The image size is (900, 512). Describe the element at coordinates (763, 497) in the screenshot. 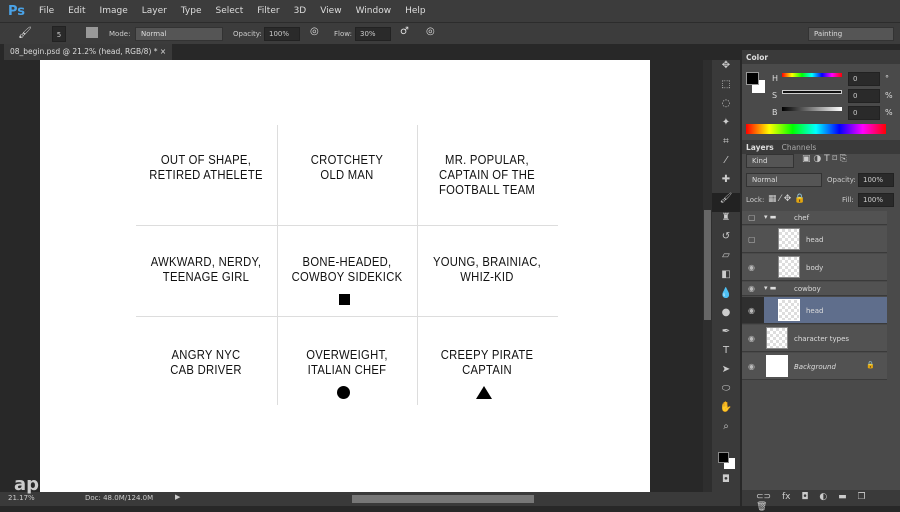

I see `link-layers-icon: ⊂⊃` at that location.